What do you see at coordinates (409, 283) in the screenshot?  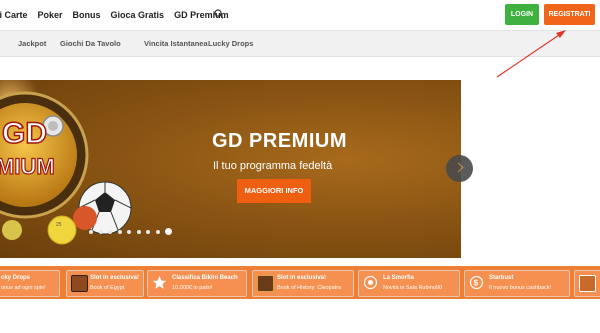 I see `ticker-card: La Smorfia Novità in Sala Rubino90` at bounding box center [409, 283].